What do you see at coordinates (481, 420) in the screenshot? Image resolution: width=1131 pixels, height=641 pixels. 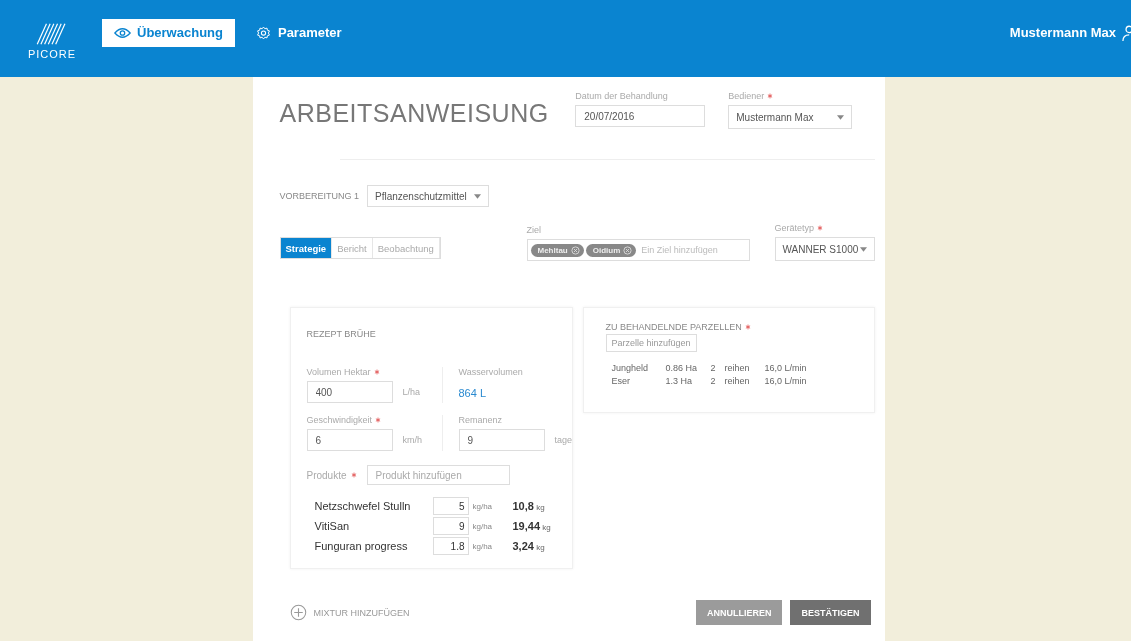 I see `field-label: Remanenz` at bounding box center [481, 420].